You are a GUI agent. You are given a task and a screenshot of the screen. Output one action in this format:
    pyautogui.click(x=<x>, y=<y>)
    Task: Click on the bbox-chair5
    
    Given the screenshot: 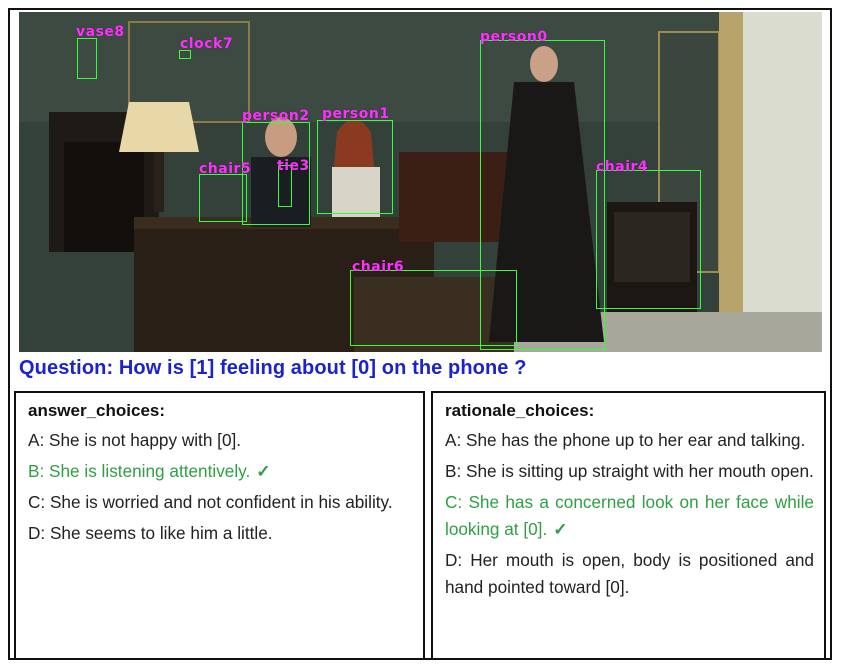 What is the action you would take?
    pyautogui.click(x=223, y=198)
    